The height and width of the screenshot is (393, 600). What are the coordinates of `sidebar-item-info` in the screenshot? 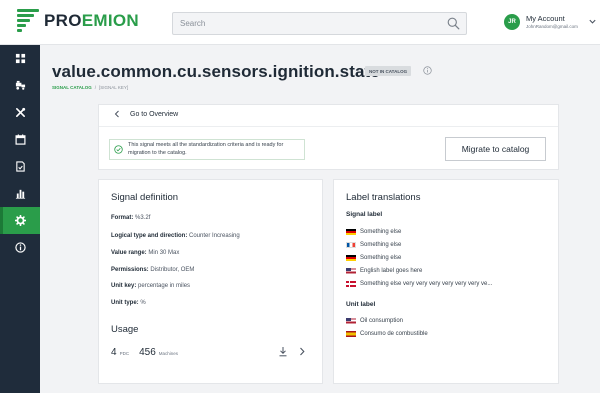 It's located at (20, 247).